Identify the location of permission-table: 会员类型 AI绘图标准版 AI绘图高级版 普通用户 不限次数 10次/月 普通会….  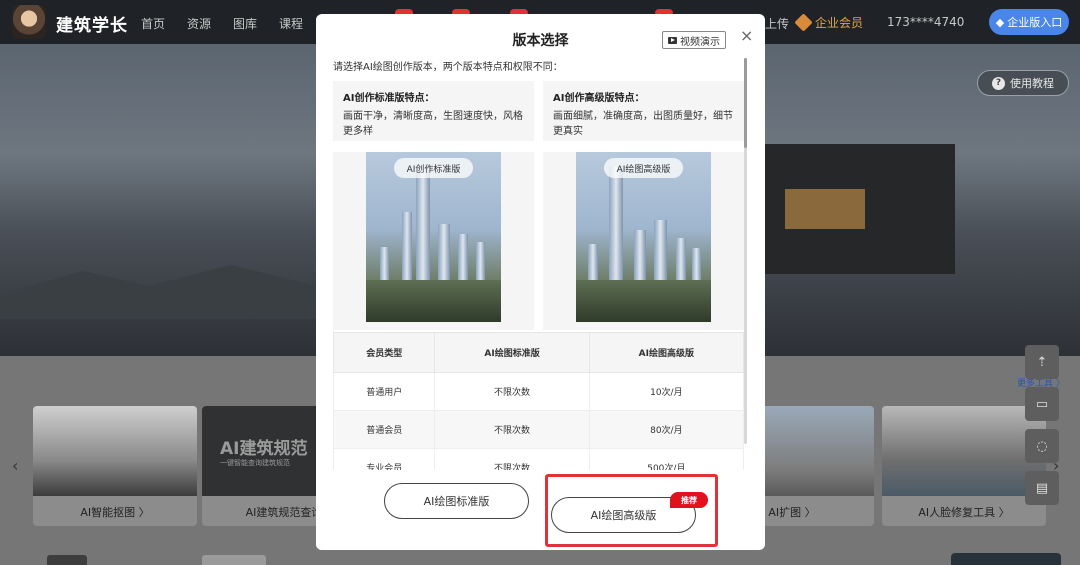
(538, 409).